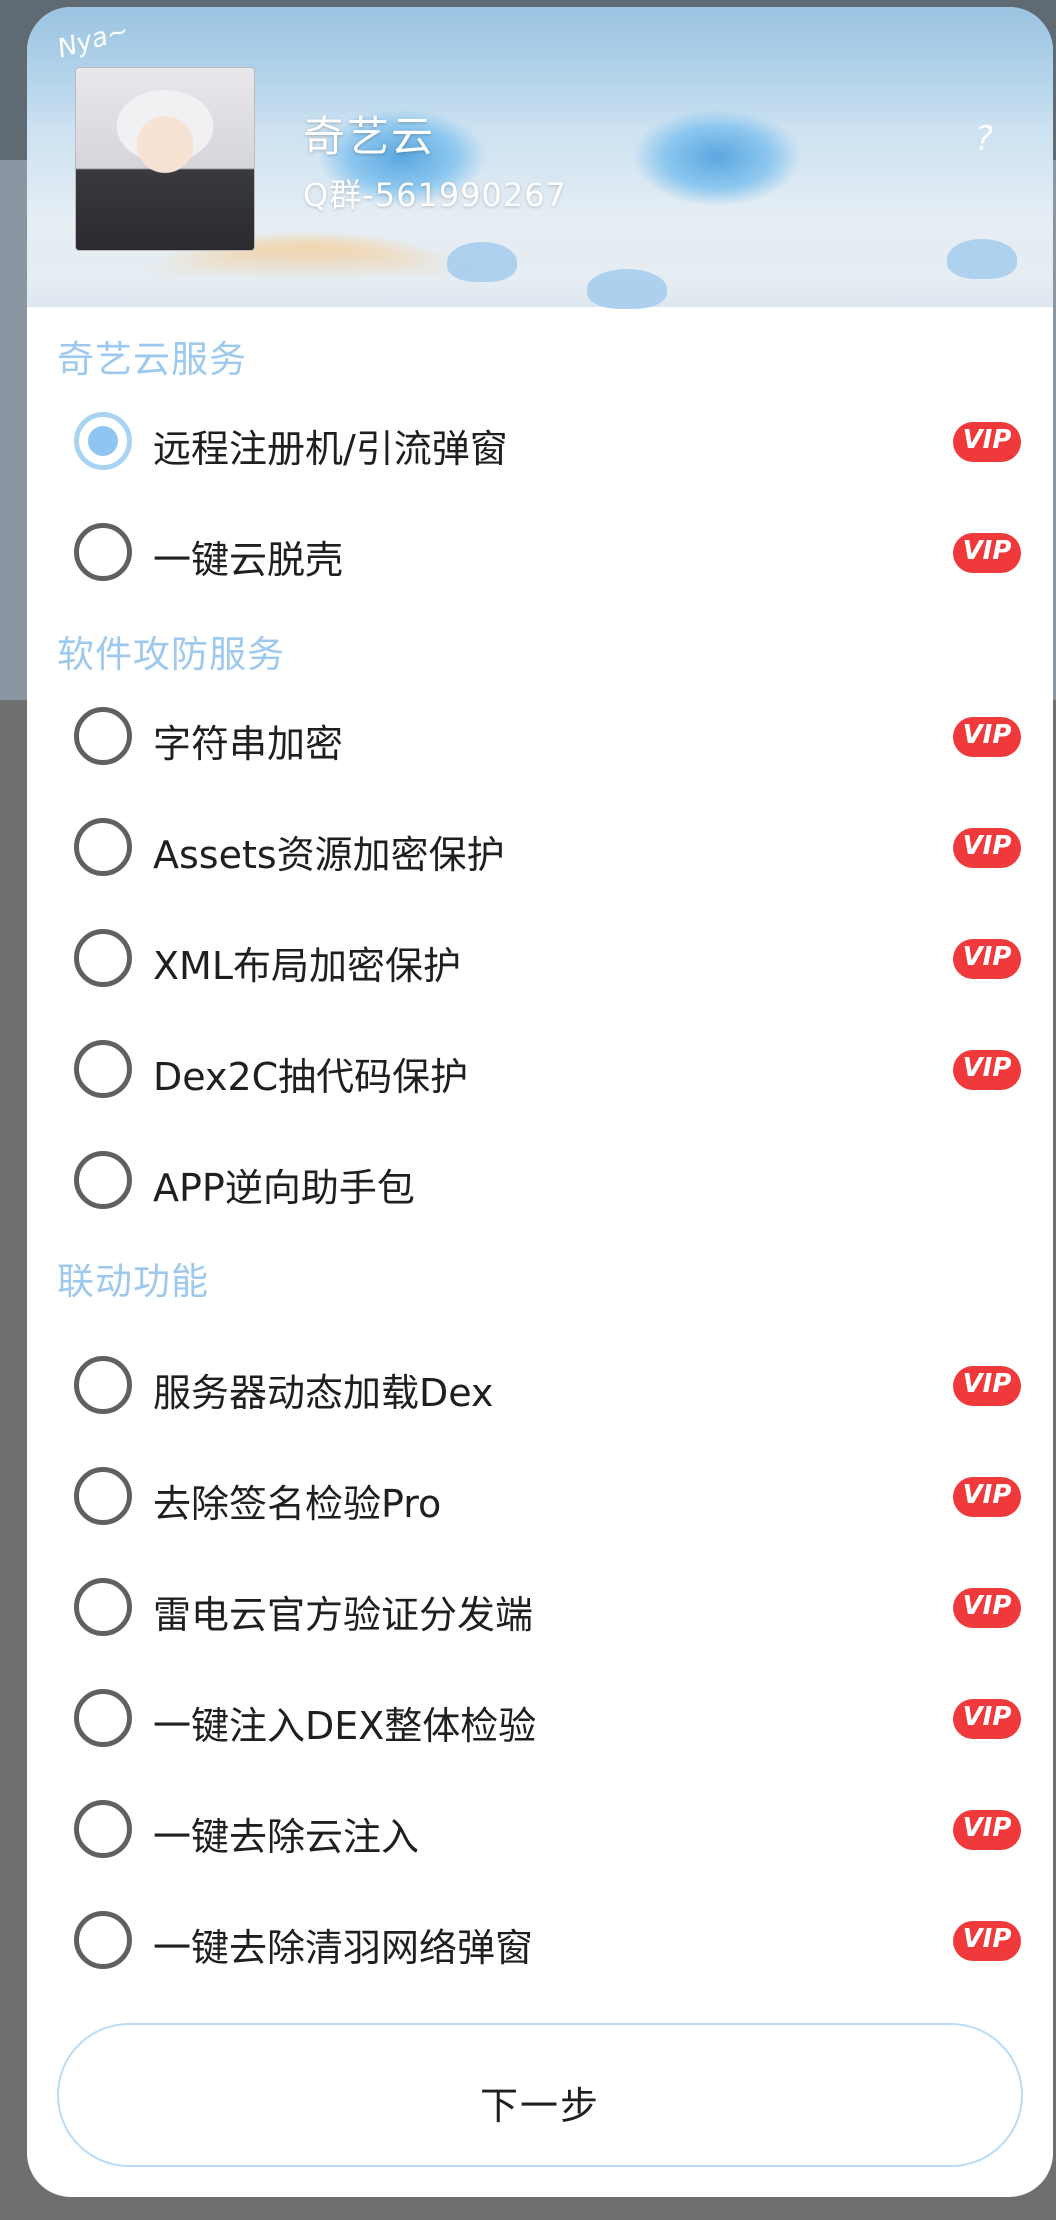 The height and width of the screenshot is (2220, 1056). I want to click on section-title-linked-features: 联动功能, so click(133, 1281).